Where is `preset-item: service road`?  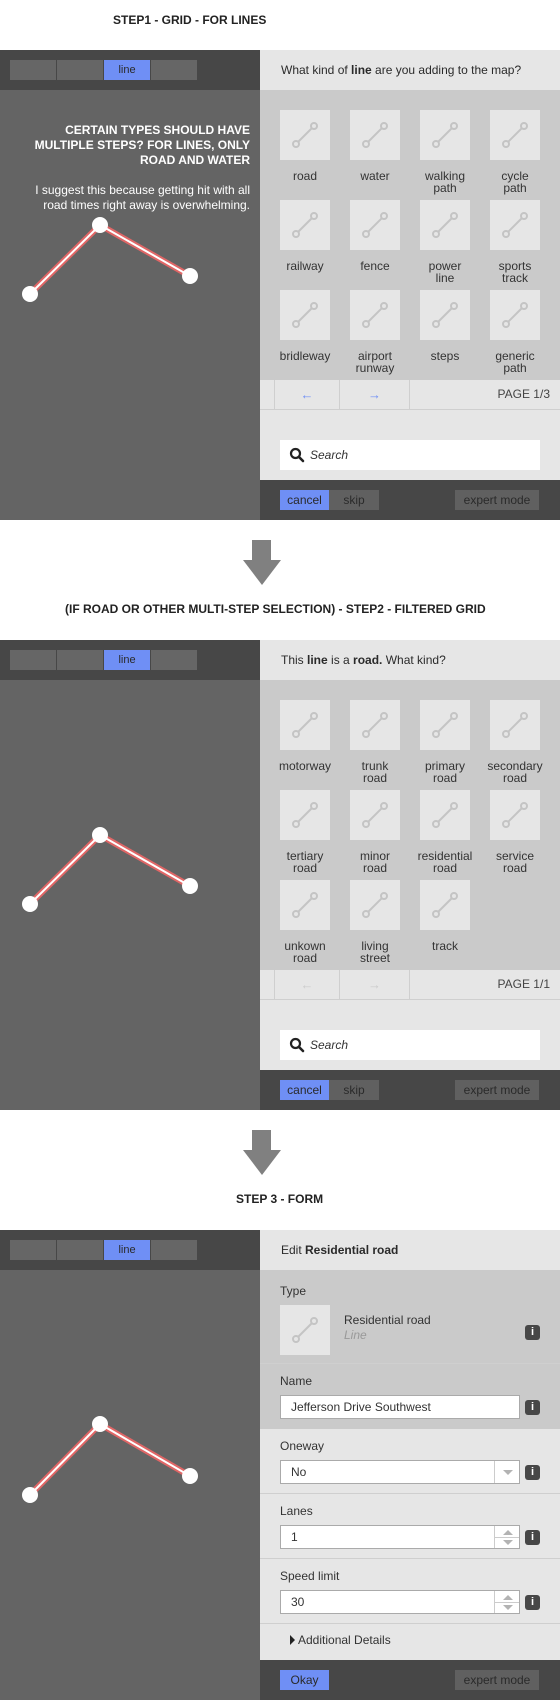 preset-item: service road is located at coordinates (515, 832).